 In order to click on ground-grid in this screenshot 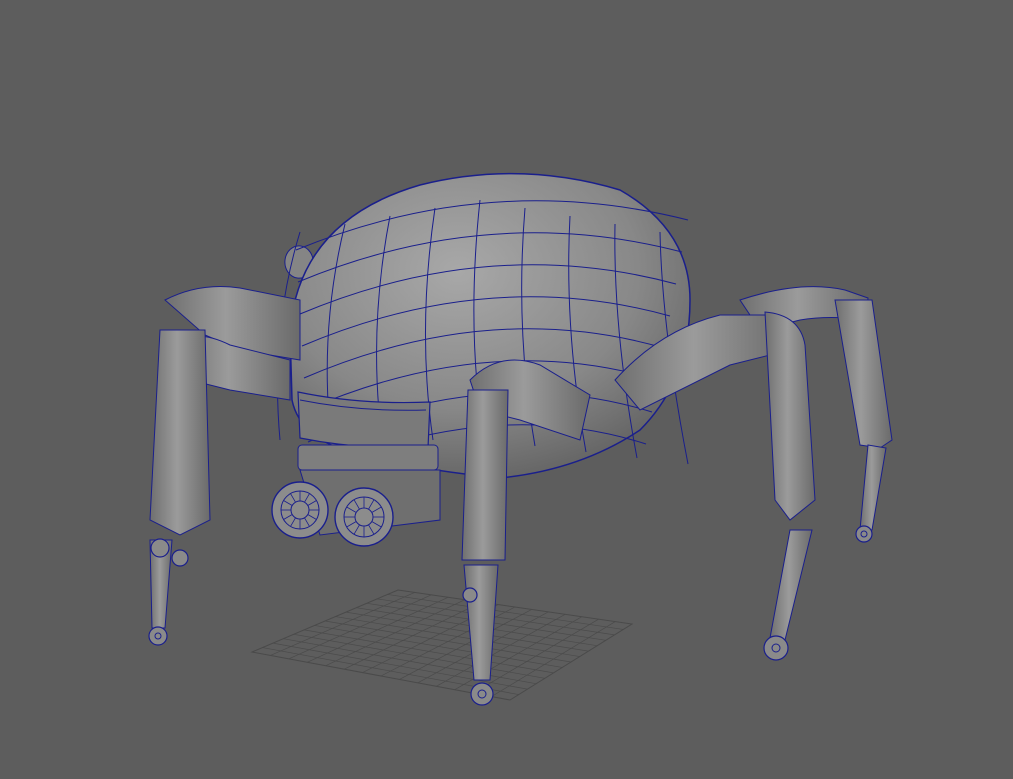, I will do `click(442, 645)`.